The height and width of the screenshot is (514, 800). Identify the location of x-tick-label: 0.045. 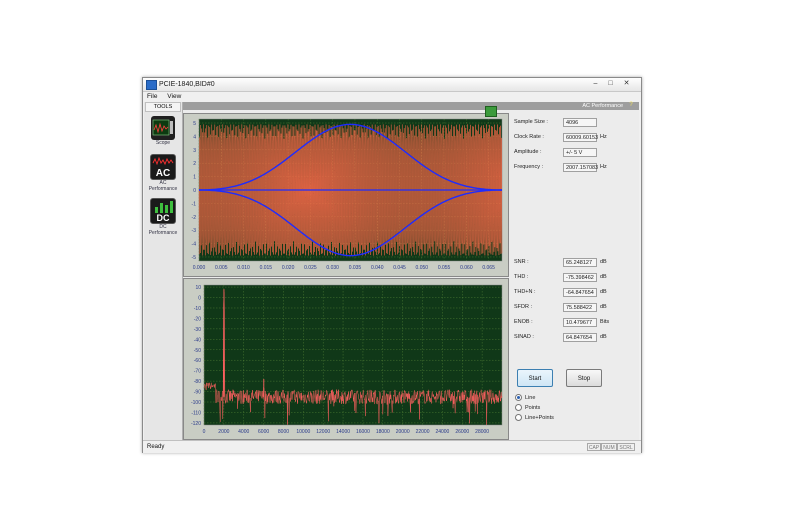
(399, 268).